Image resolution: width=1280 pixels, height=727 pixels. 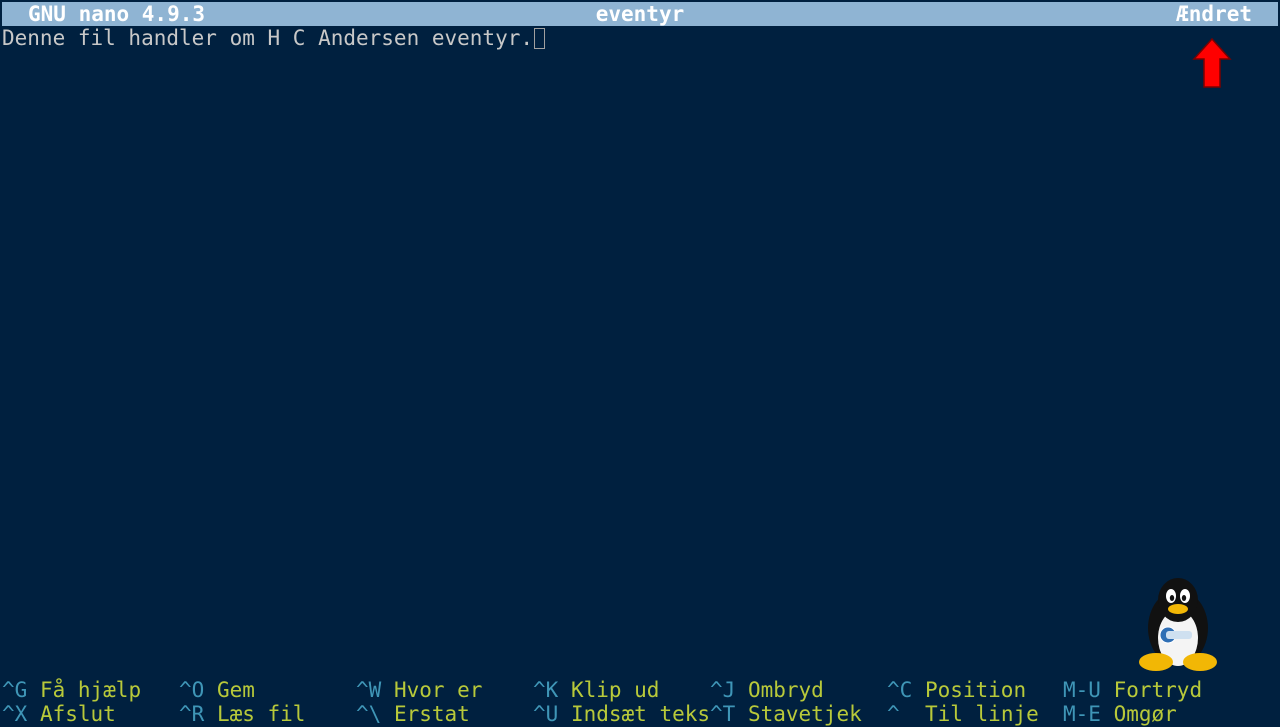 I want to click on file-name: eventyr, so click(x=640, y=14).